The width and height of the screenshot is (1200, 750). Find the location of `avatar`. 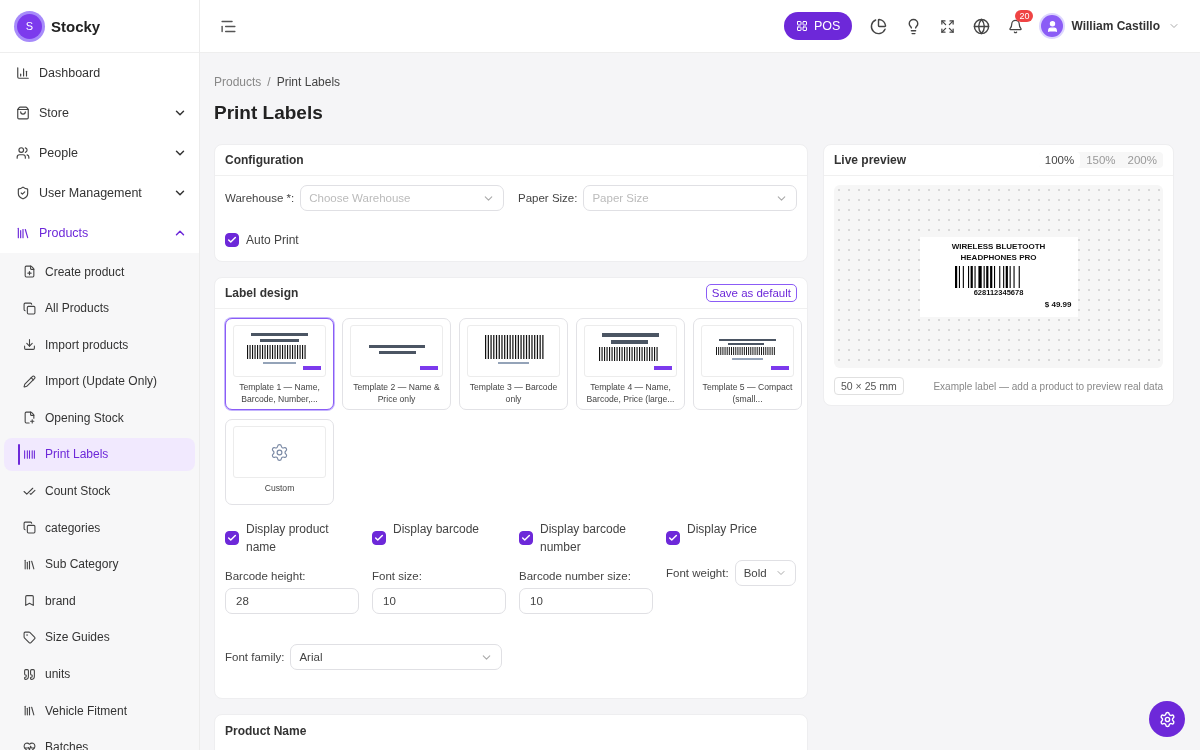

avatar is located at coordinates (1052, 26).